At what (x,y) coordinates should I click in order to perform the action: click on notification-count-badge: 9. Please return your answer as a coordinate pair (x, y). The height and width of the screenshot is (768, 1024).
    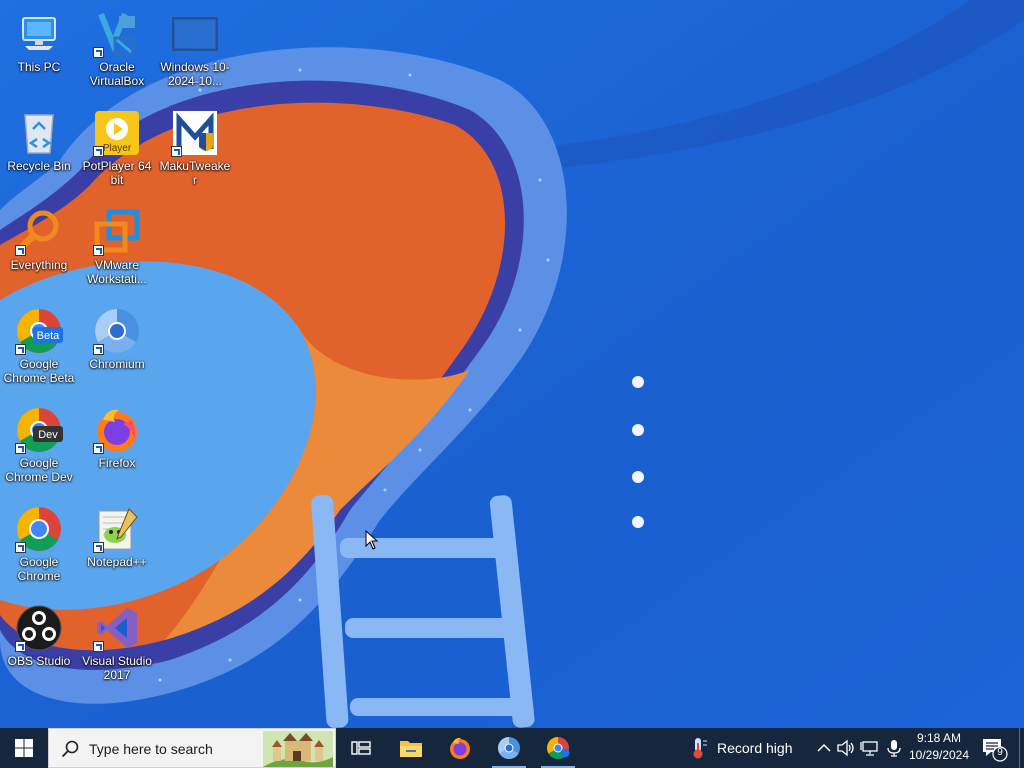
    Looking at the image, I should click on (1000, 752).